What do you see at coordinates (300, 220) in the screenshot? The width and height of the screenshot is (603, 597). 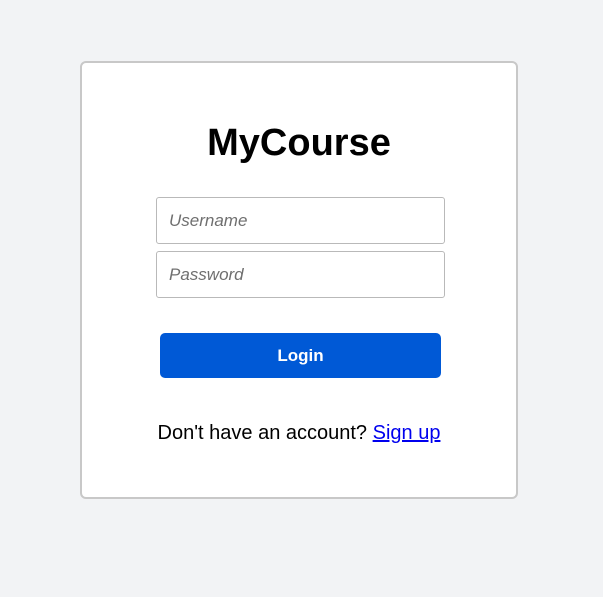 I see `username-input` at bounding box center [300, 220].